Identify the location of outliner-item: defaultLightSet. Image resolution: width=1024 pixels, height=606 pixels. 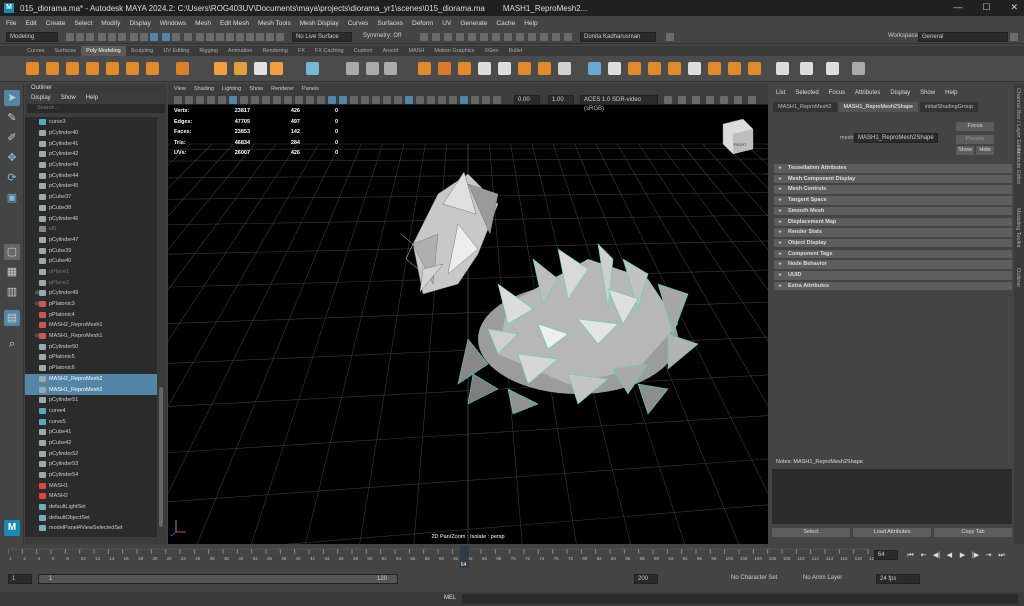
(91, 507).